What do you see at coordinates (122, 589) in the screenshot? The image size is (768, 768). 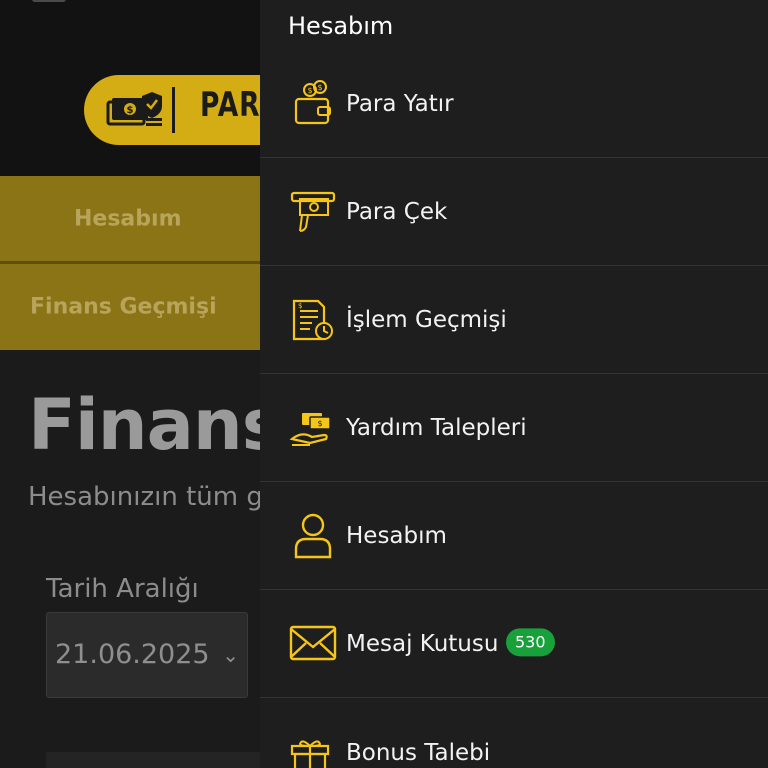 I see `date-range-label: Tarih Aralığı` at bounding box center [122, 589].